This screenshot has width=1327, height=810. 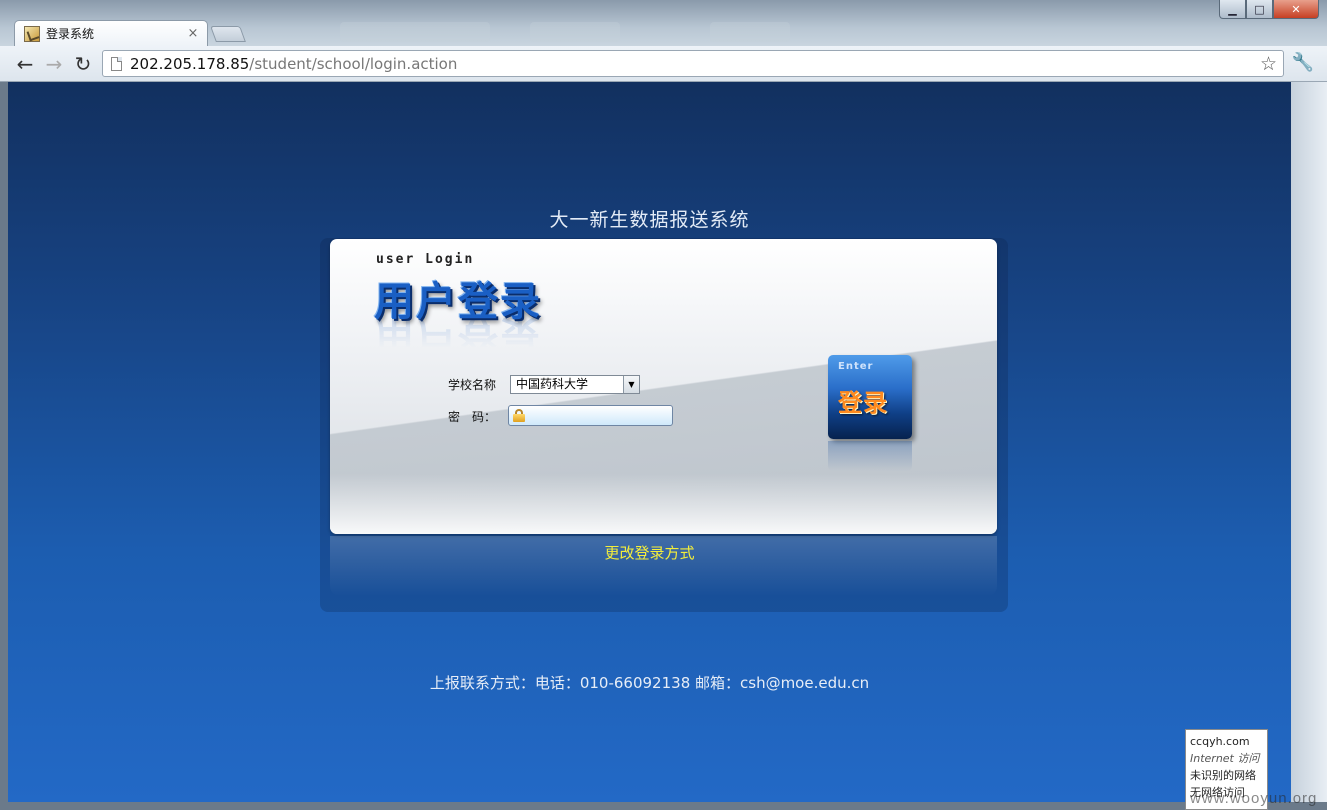 I want to click on reload-button: ↻, so click(x=83, y=64).